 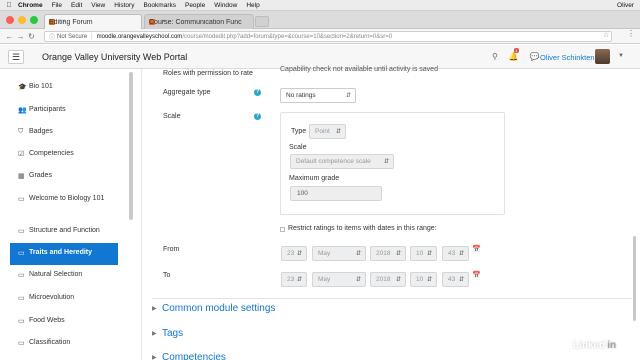 I want to click on reload-icon: ↻, so click(x=31, y=36).